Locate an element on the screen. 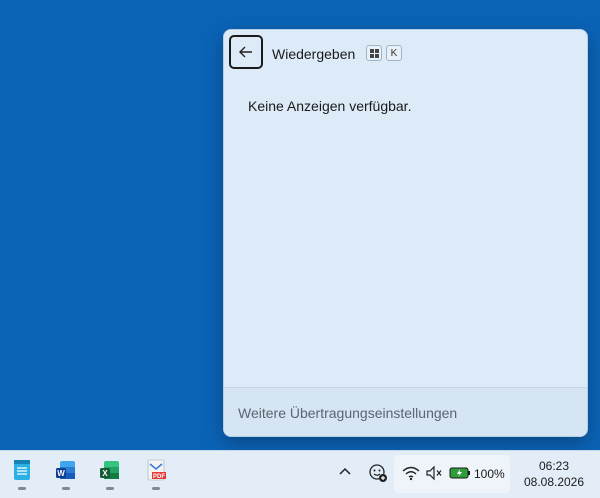  quick-settings-button: 100% is located at coordinates (452, 474).